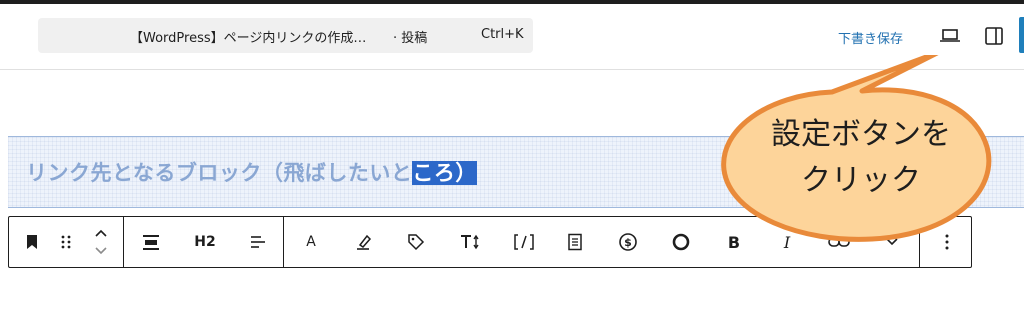  What do you see at coordinates (861, 134) in the screenshot?
I see `callout-line-1: 設定ボタンを` at bounding box center [861, 134].